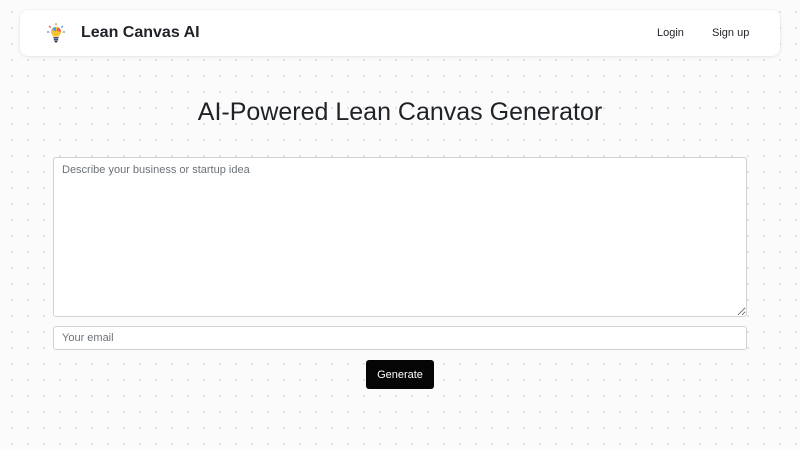 The height and width of the screenshot is (450, 800). What do you see at coordinates (140, 33) in the screenshot?
I see `brand-name: Lean Canvas AI` at bounding box center [140, 33].